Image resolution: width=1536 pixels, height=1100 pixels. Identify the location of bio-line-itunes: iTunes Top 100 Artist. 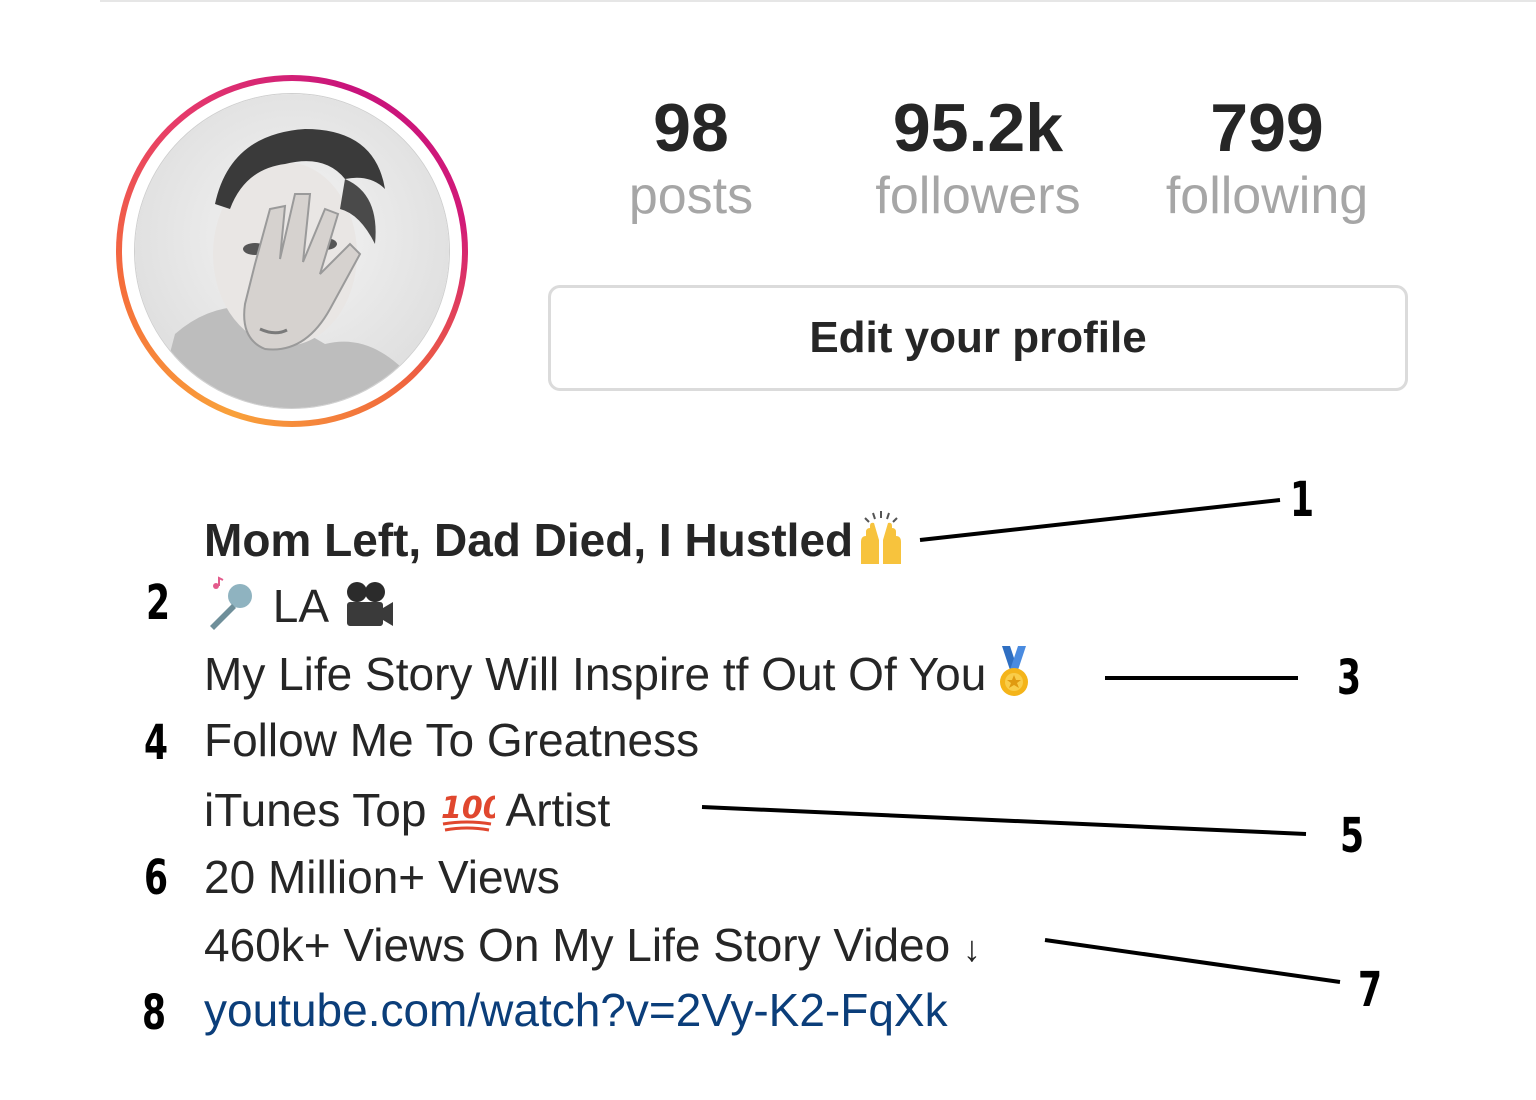
(407, 809).